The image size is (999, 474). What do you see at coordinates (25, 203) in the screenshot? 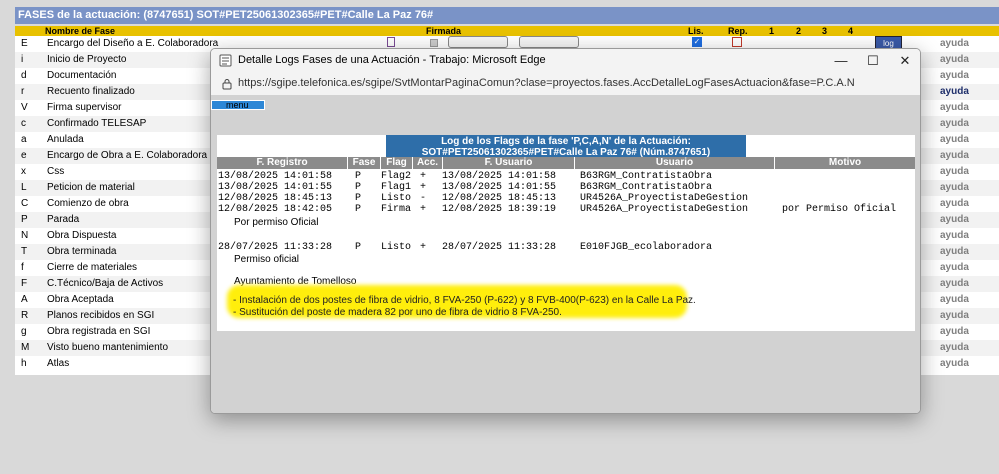
I see `fase-code: C` at bounding box center [25, 203].